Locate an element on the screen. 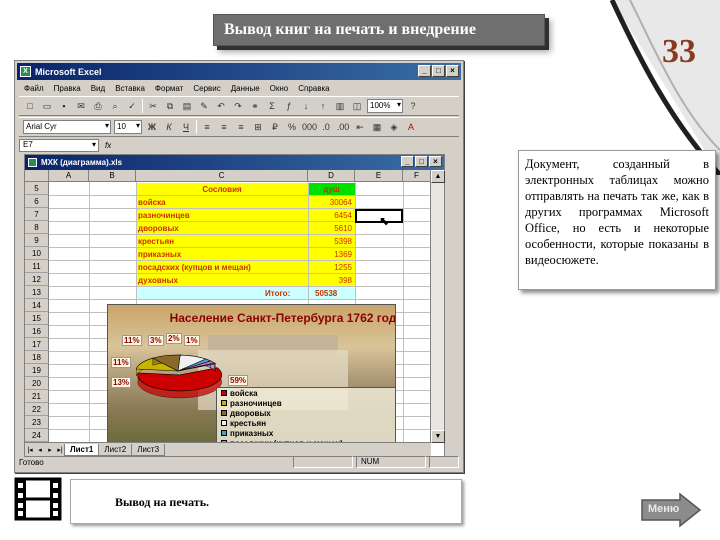 This screenshot has width=720, height=540. align-center-icon: ≡ is located at coordinates (224, 127).